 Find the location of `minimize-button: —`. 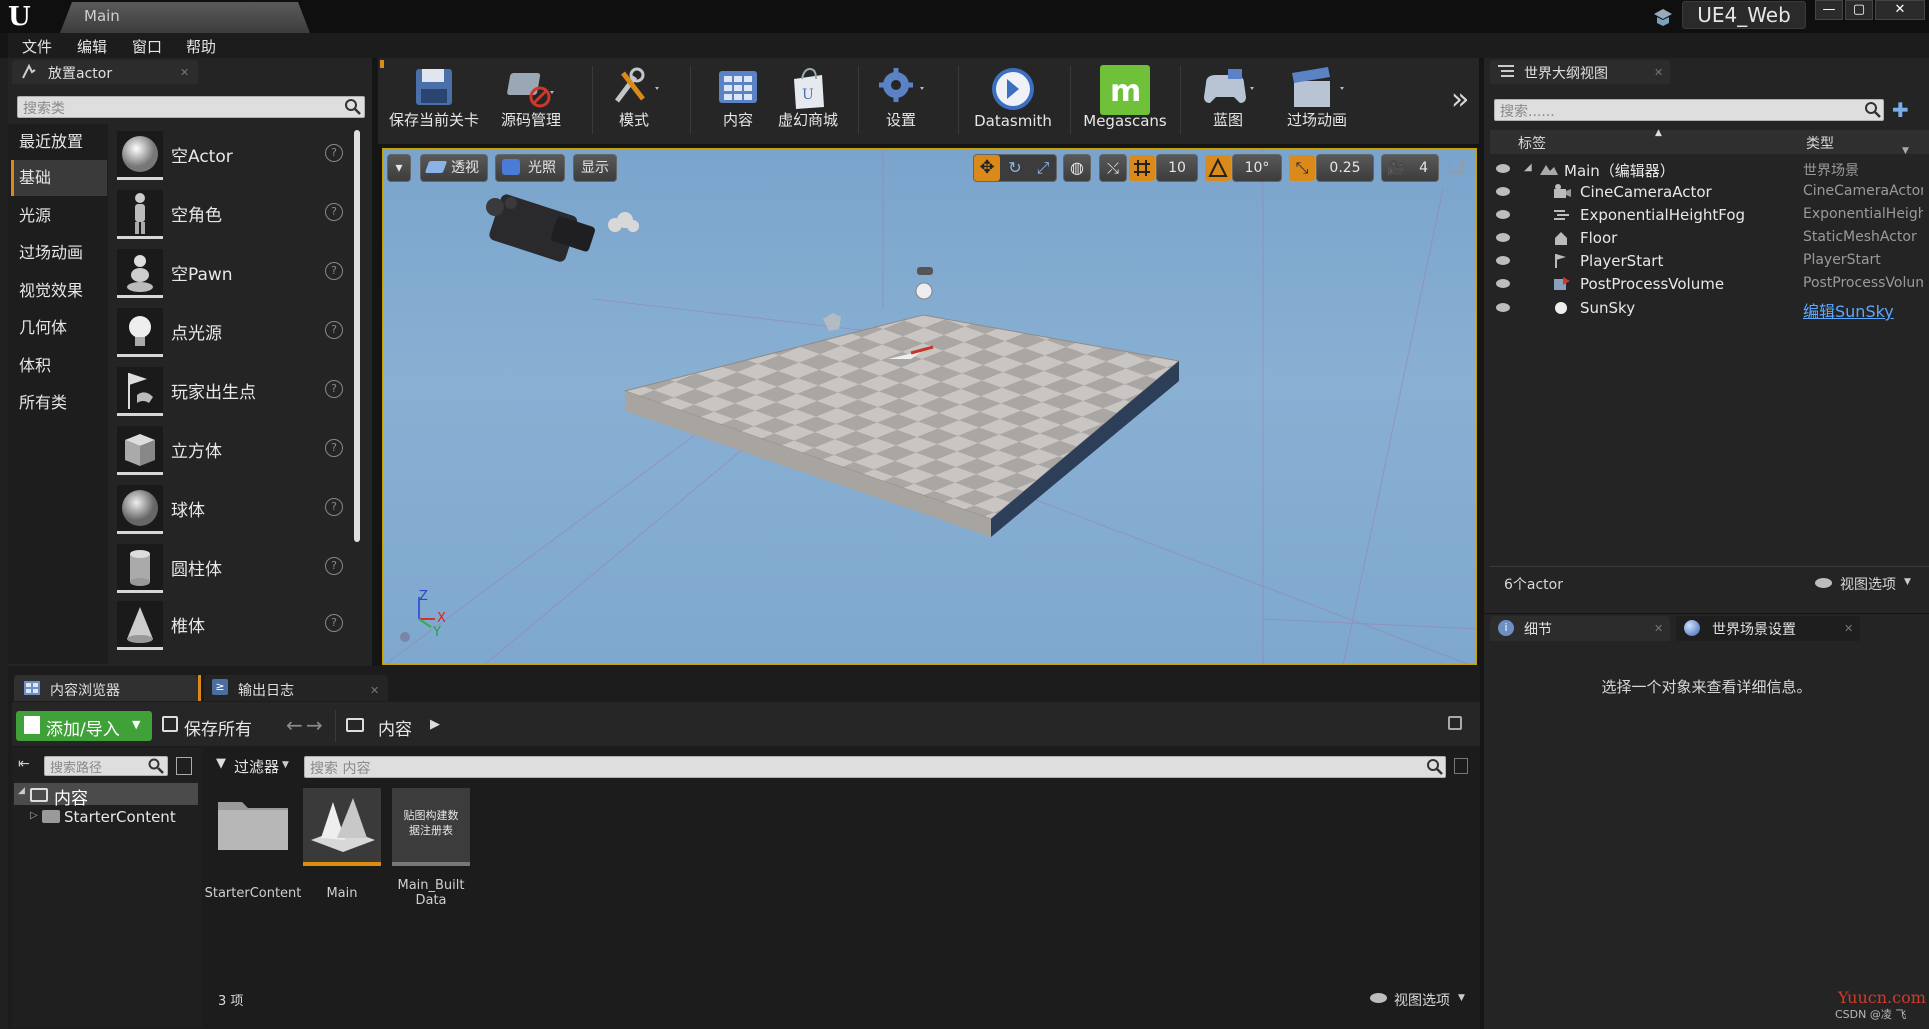

minimize-button: — is located at coordinates (1829, 10).